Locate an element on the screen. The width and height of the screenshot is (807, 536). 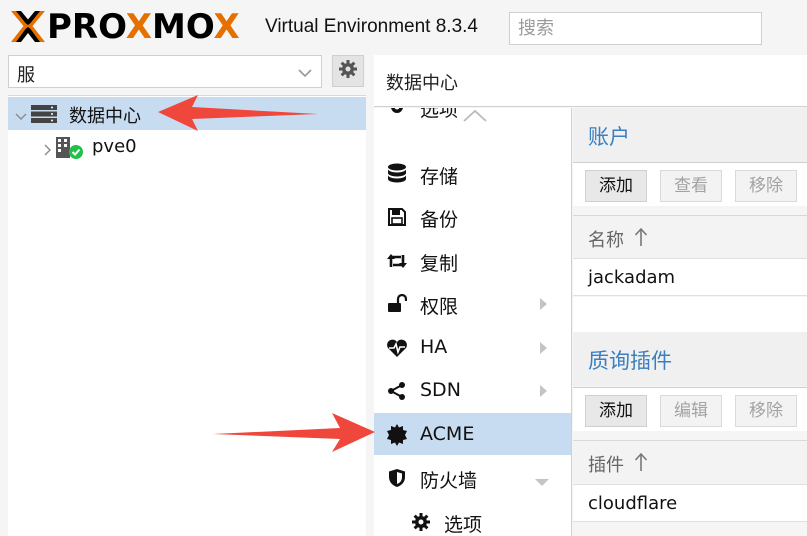
nav-item-label: 权限 is located at coordinates (439, 307).